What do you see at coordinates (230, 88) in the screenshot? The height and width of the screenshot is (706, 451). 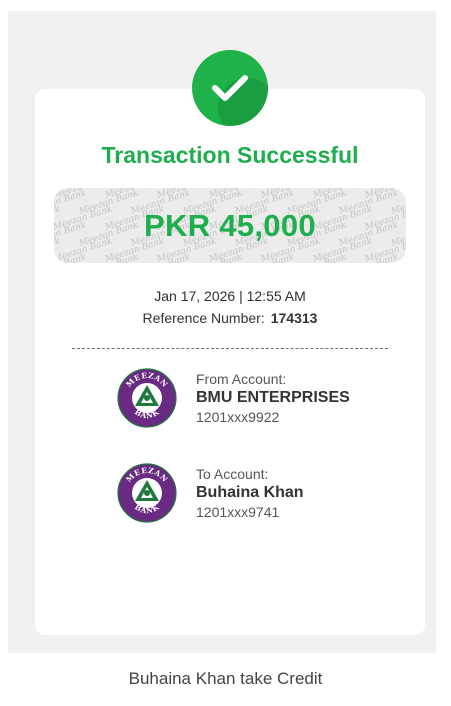 I see `success-check-icon` at bounding box center [230, 88].